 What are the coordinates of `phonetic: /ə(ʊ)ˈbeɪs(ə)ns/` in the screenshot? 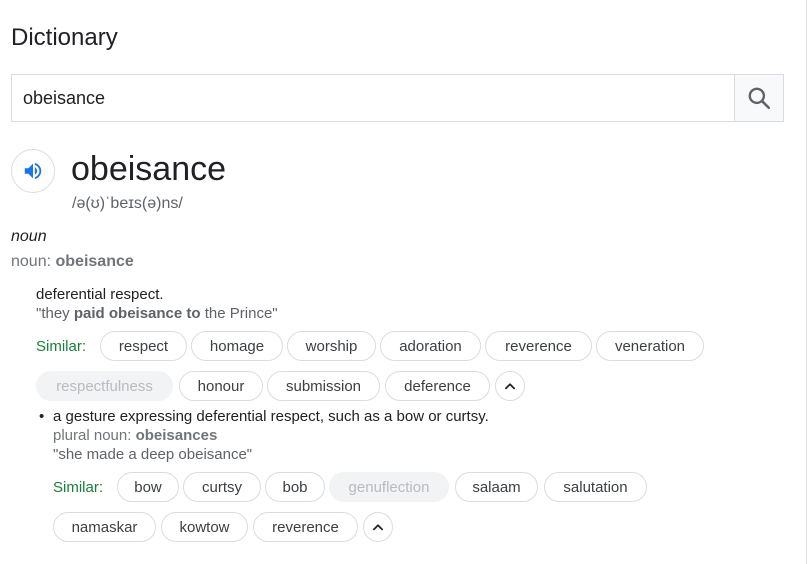 It's located at (127, 203).